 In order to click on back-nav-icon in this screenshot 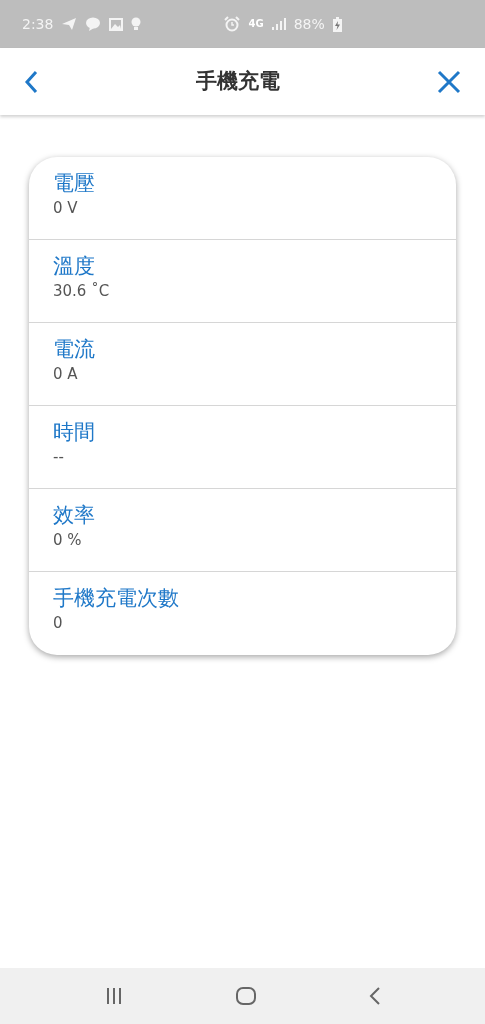, I will do `click(374, 996)`.